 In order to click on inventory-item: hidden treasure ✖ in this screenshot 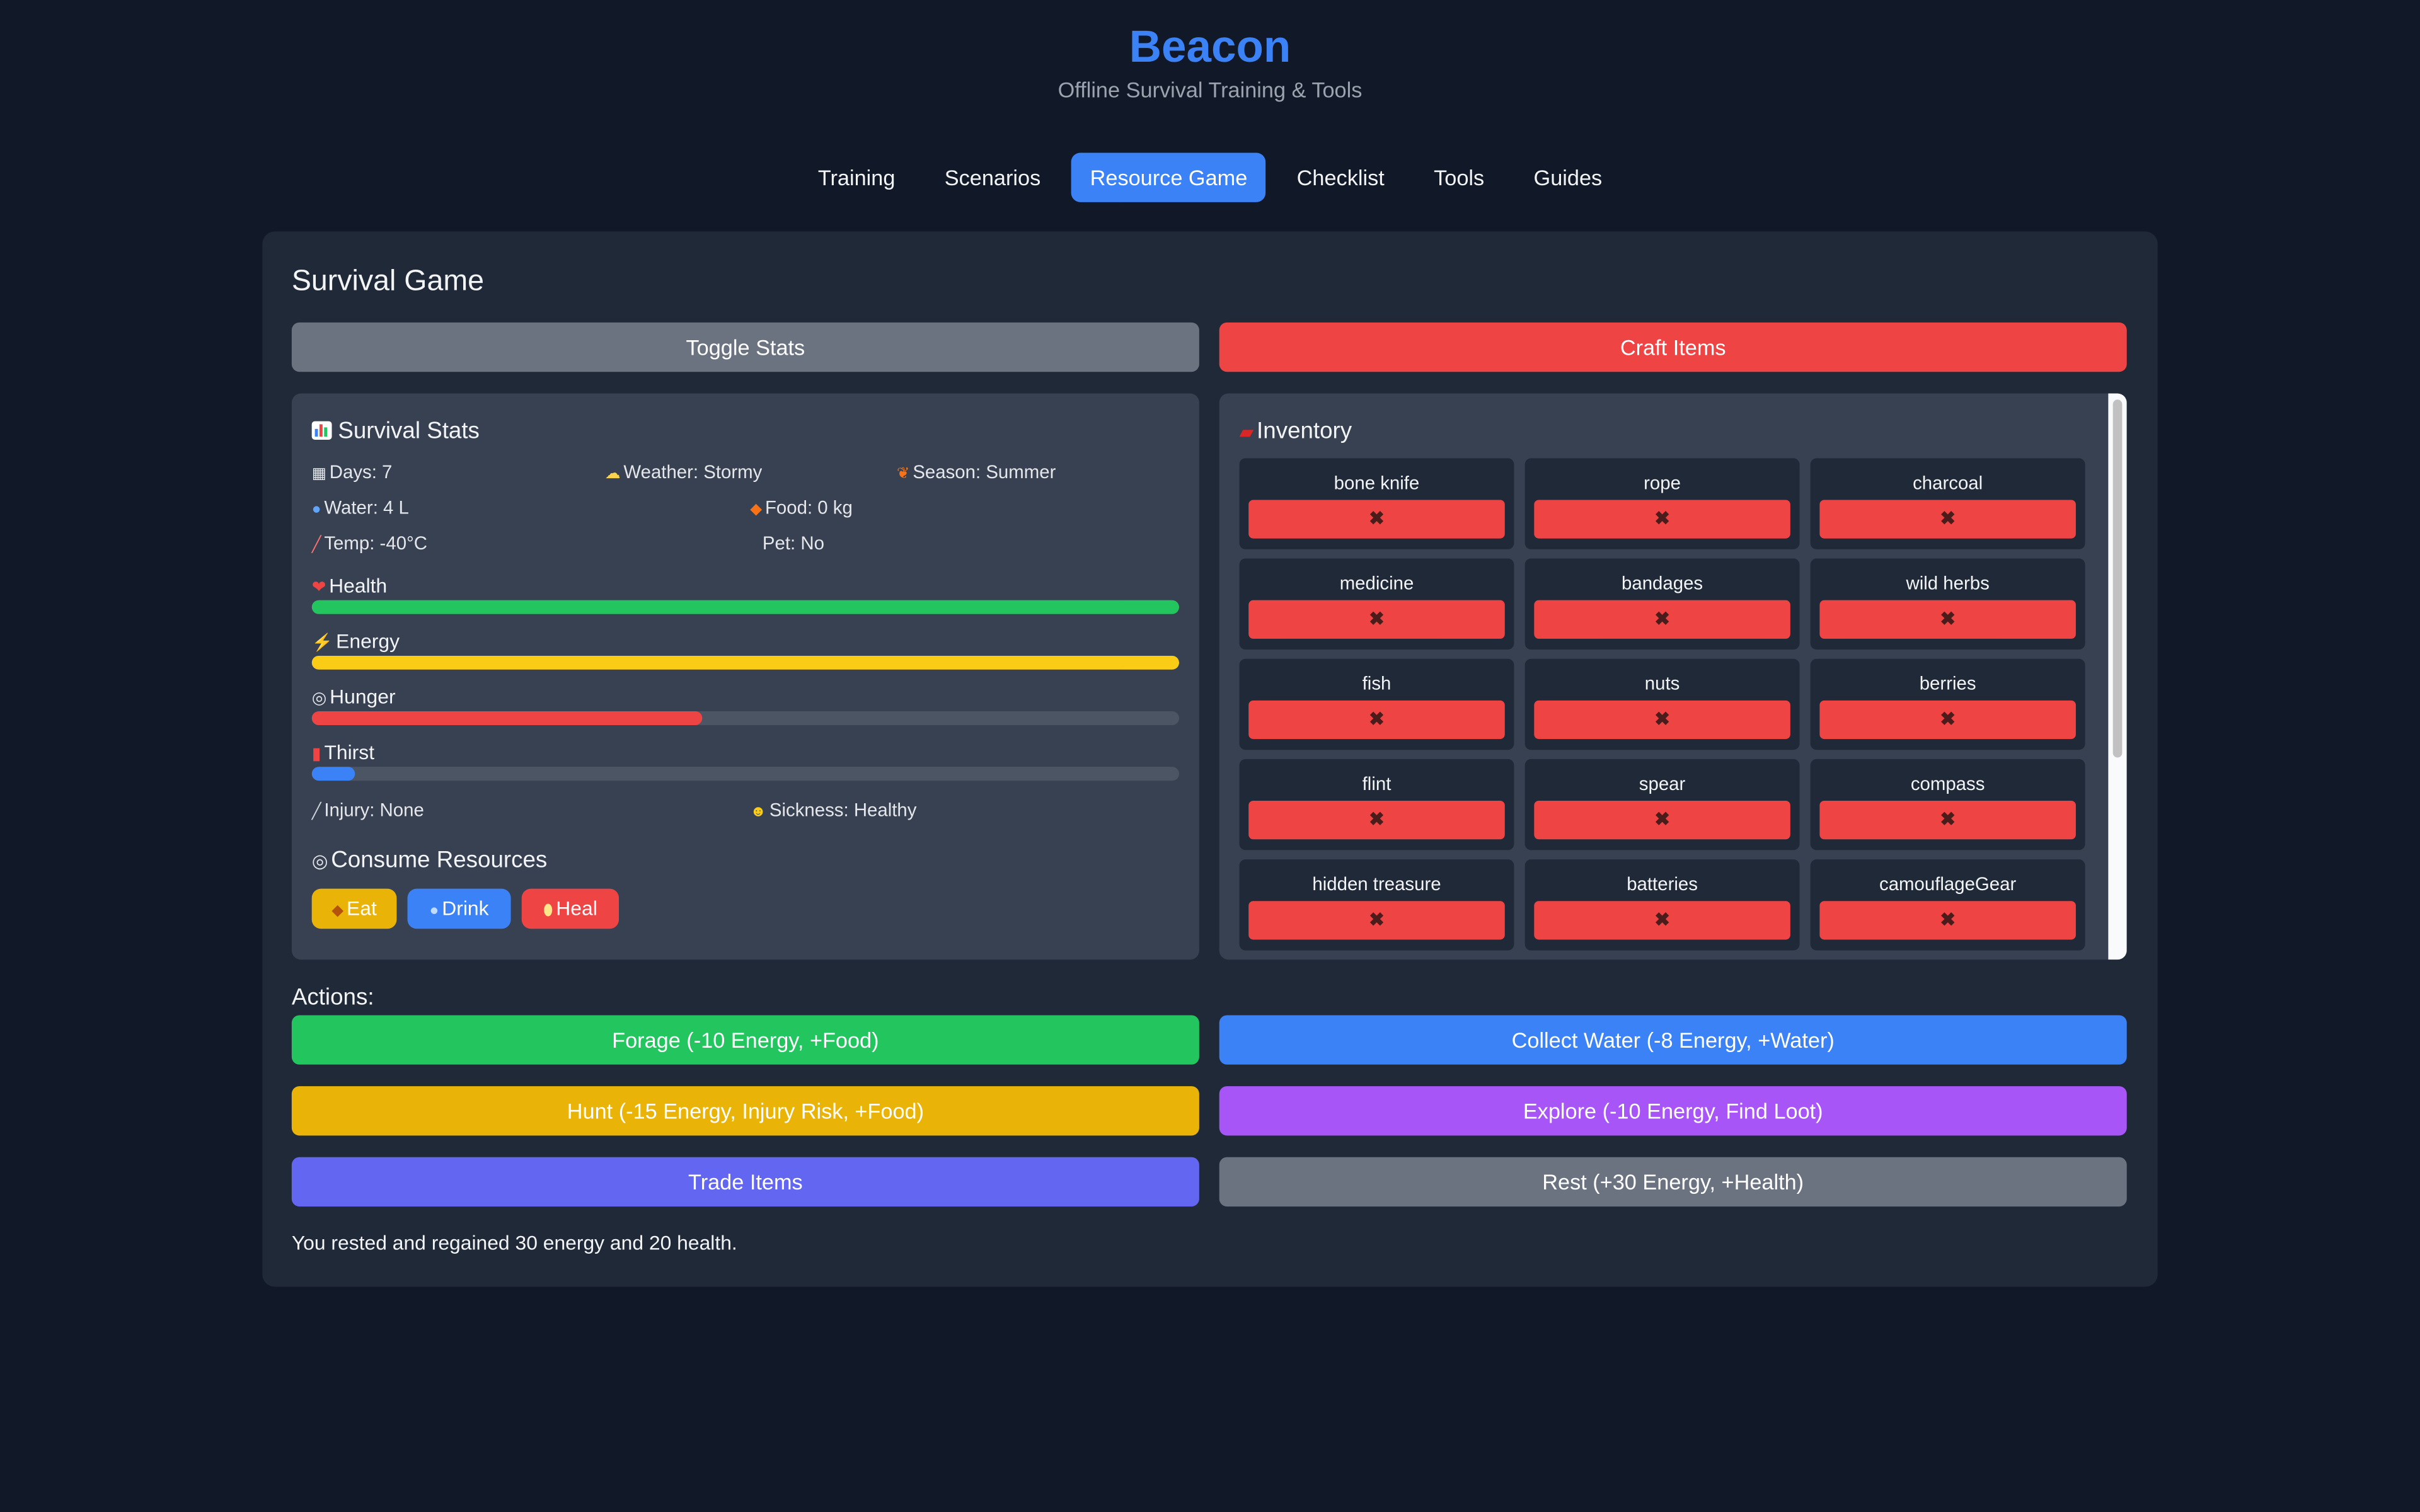, I will do `click(1377, 905)`.